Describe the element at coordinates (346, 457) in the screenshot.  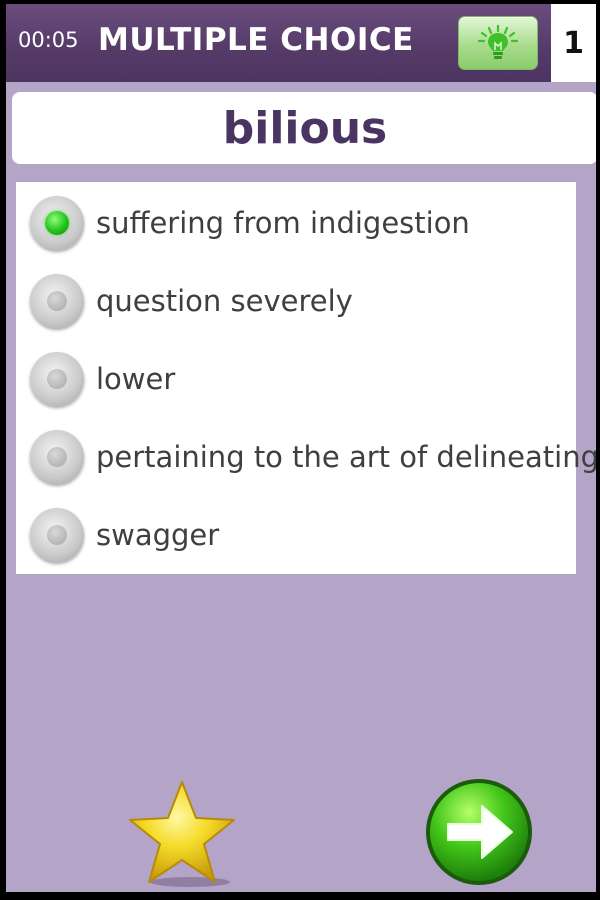
I see `answer-option-label: pertaining to the art of delineating` at that location.